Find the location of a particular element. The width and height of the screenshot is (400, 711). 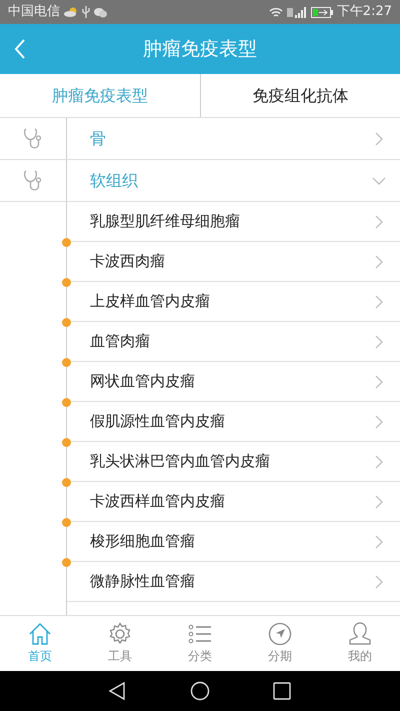

subcategory-row: 乳头状淋巴管内血管内皮瘤 is located at coordinates (233, 462).